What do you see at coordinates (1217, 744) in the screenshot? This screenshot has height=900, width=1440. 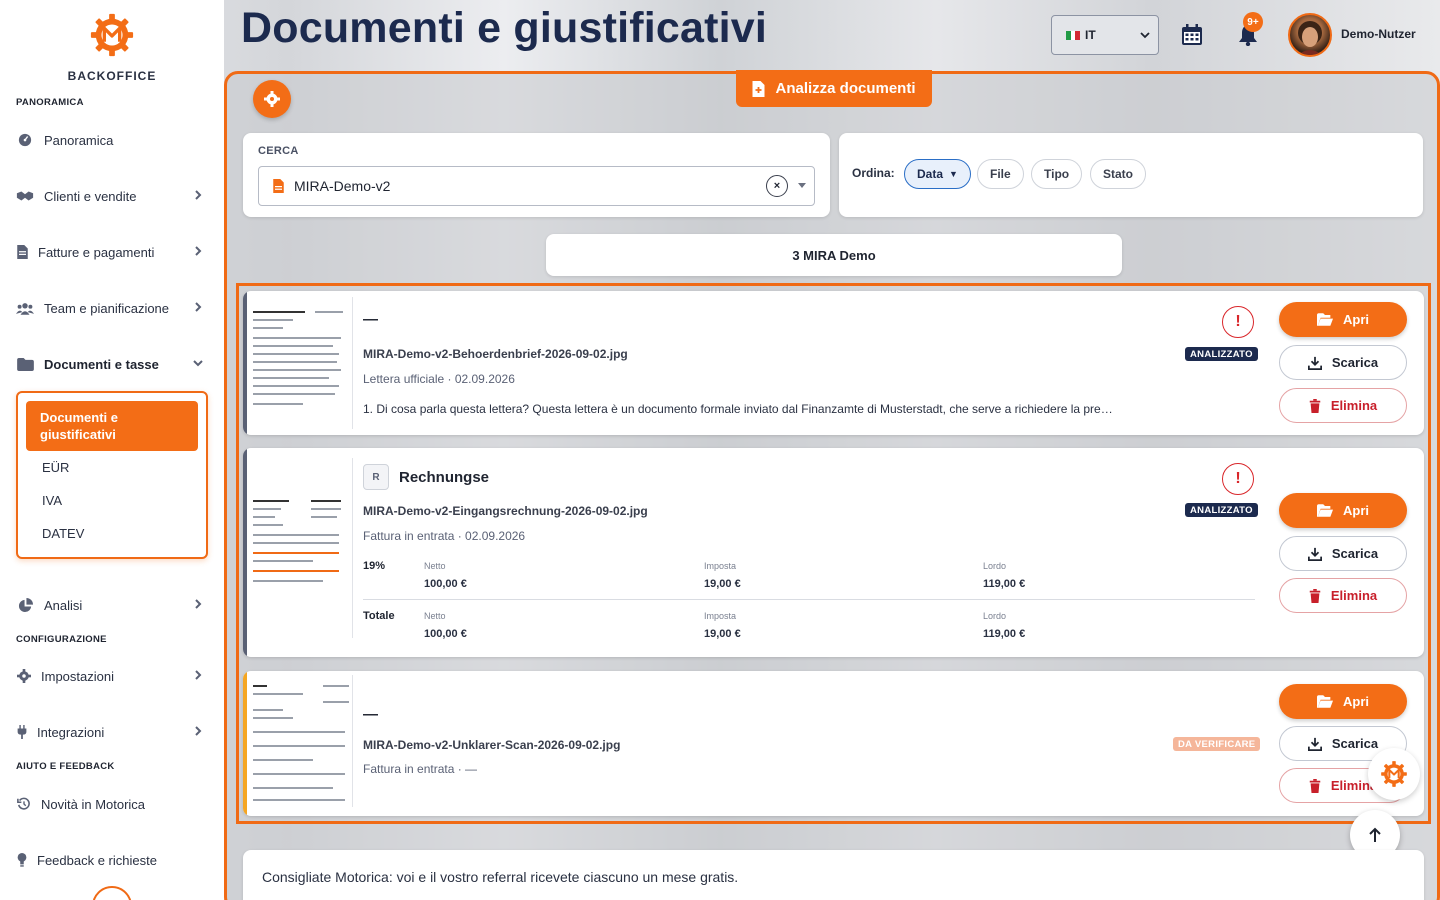 I see `status-badge: DA VERIFICARE` at bounding box center [1217, 744].